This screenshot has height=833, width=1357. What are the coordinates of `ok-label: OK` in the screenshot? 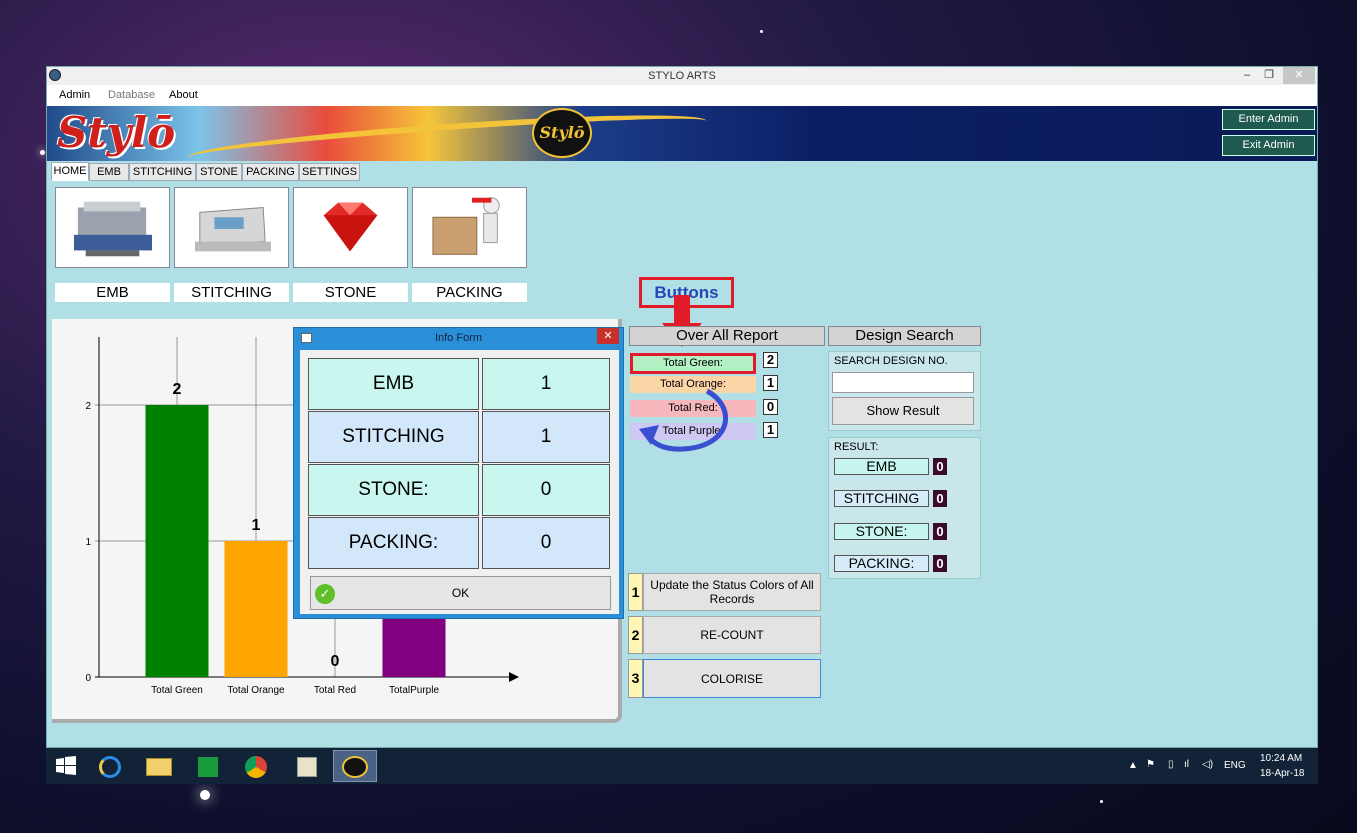 It's located at (460, 593).